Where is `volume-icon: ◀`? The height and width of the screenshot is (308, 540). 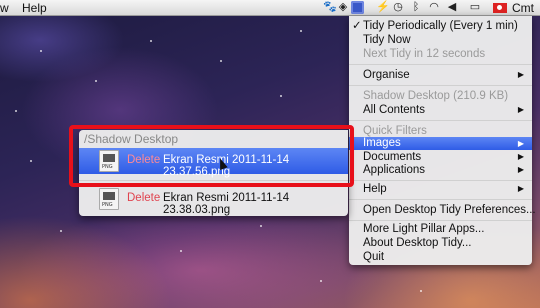 volume-icon: ◀ is located at coordinates (452, 7).